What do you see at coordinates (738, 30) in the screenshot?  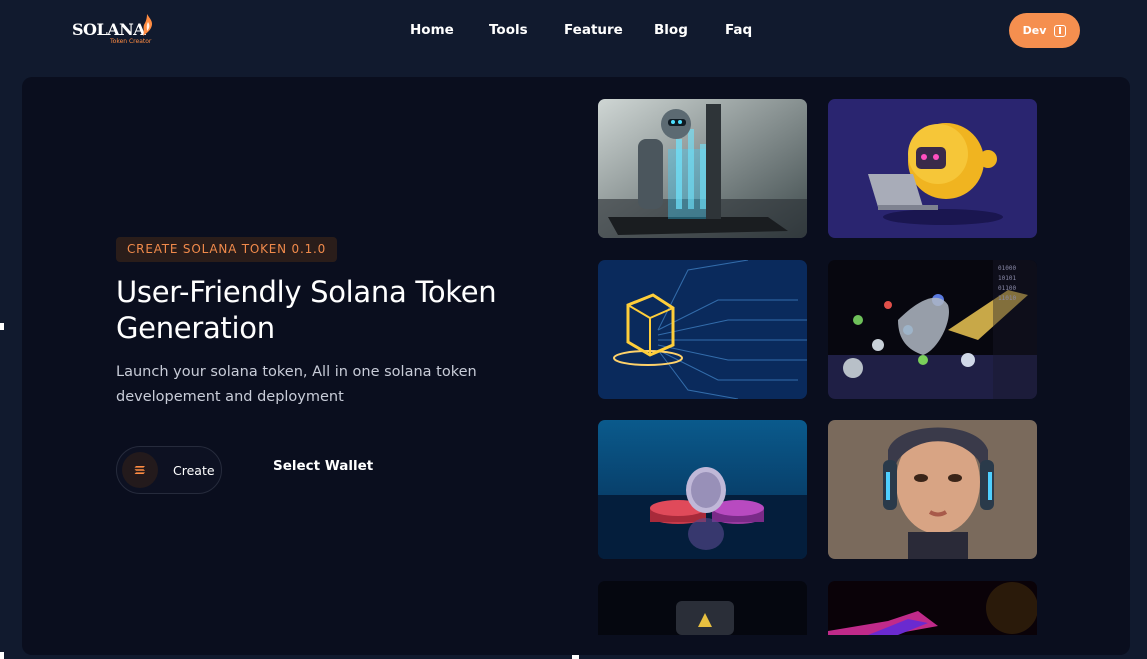 I see `nav-faq: Faq` at bounding box center [738, 30].